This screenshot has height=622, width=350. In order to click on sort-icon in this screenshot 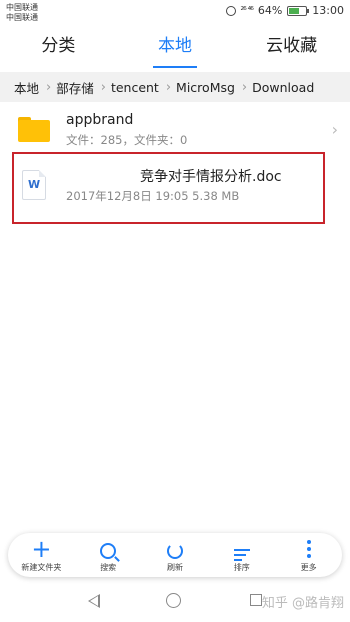, I will do `click(241, 549)`.